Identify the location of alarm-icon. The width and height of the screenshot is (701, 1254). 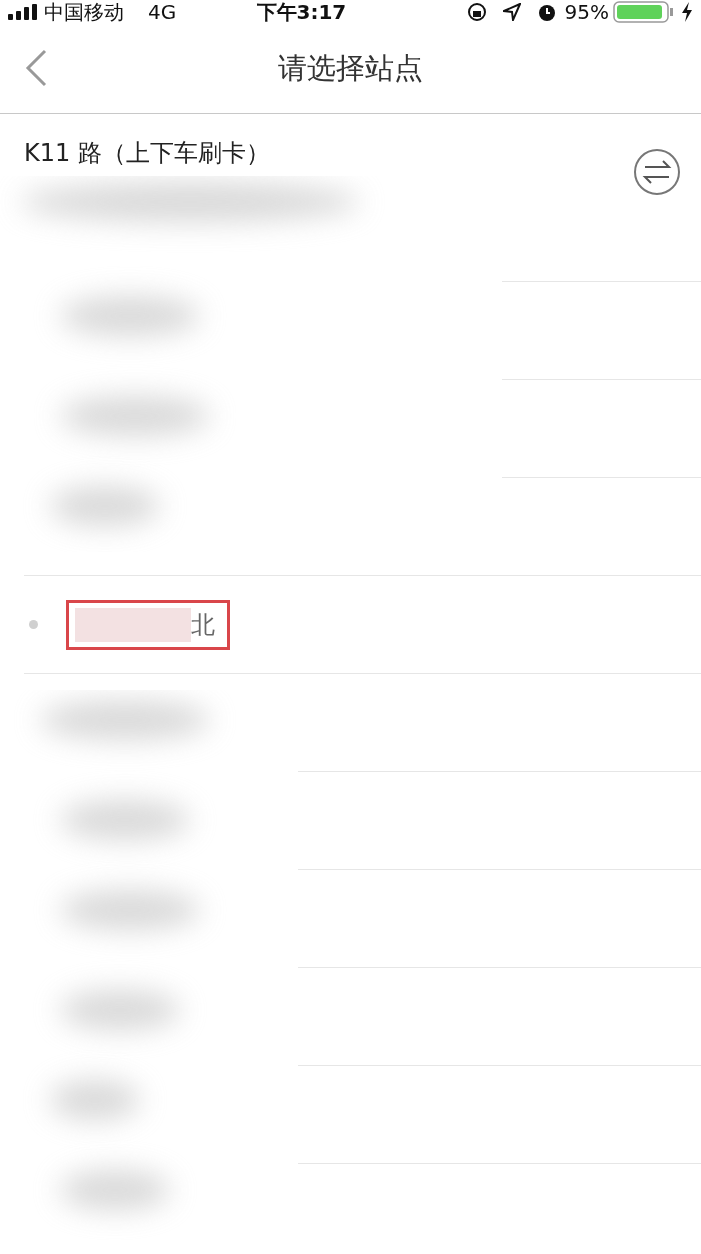
(546, 12).